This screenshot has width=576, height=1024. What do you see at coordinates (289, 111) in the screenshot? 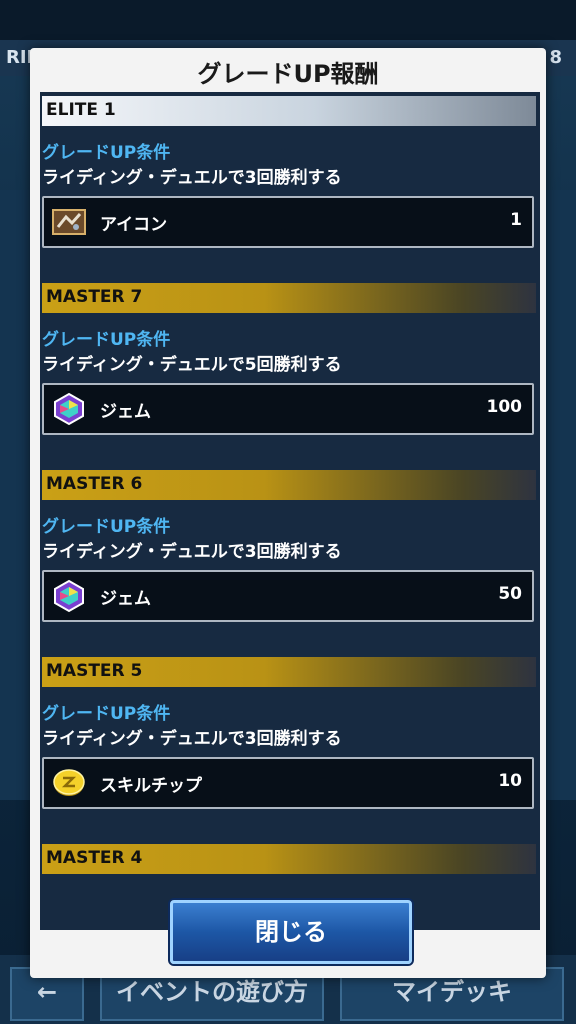
I see `grade-header: ELITE 1` at bounding box center [289, 111].